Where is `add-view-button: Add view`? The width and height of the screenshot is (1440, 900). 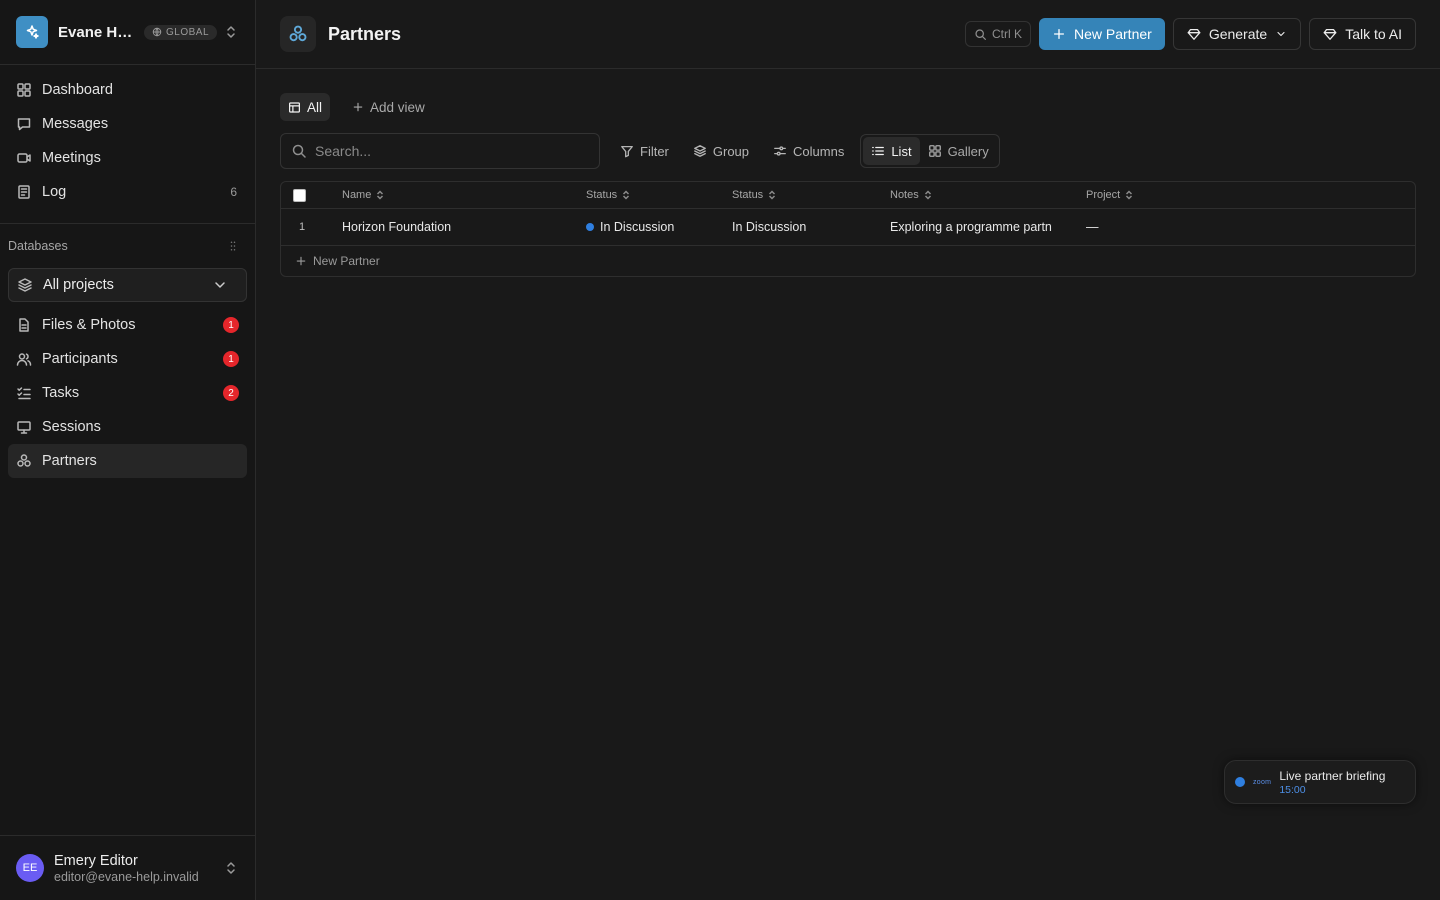
add-view-button: Add view is located at coordinates (388, 107).